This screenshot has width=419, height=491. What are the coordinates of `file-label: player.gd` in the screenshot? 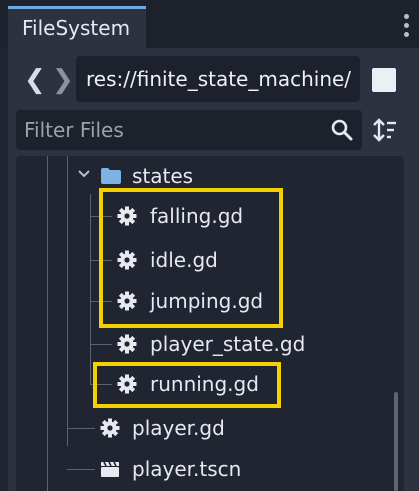 It's located at (178, 428).